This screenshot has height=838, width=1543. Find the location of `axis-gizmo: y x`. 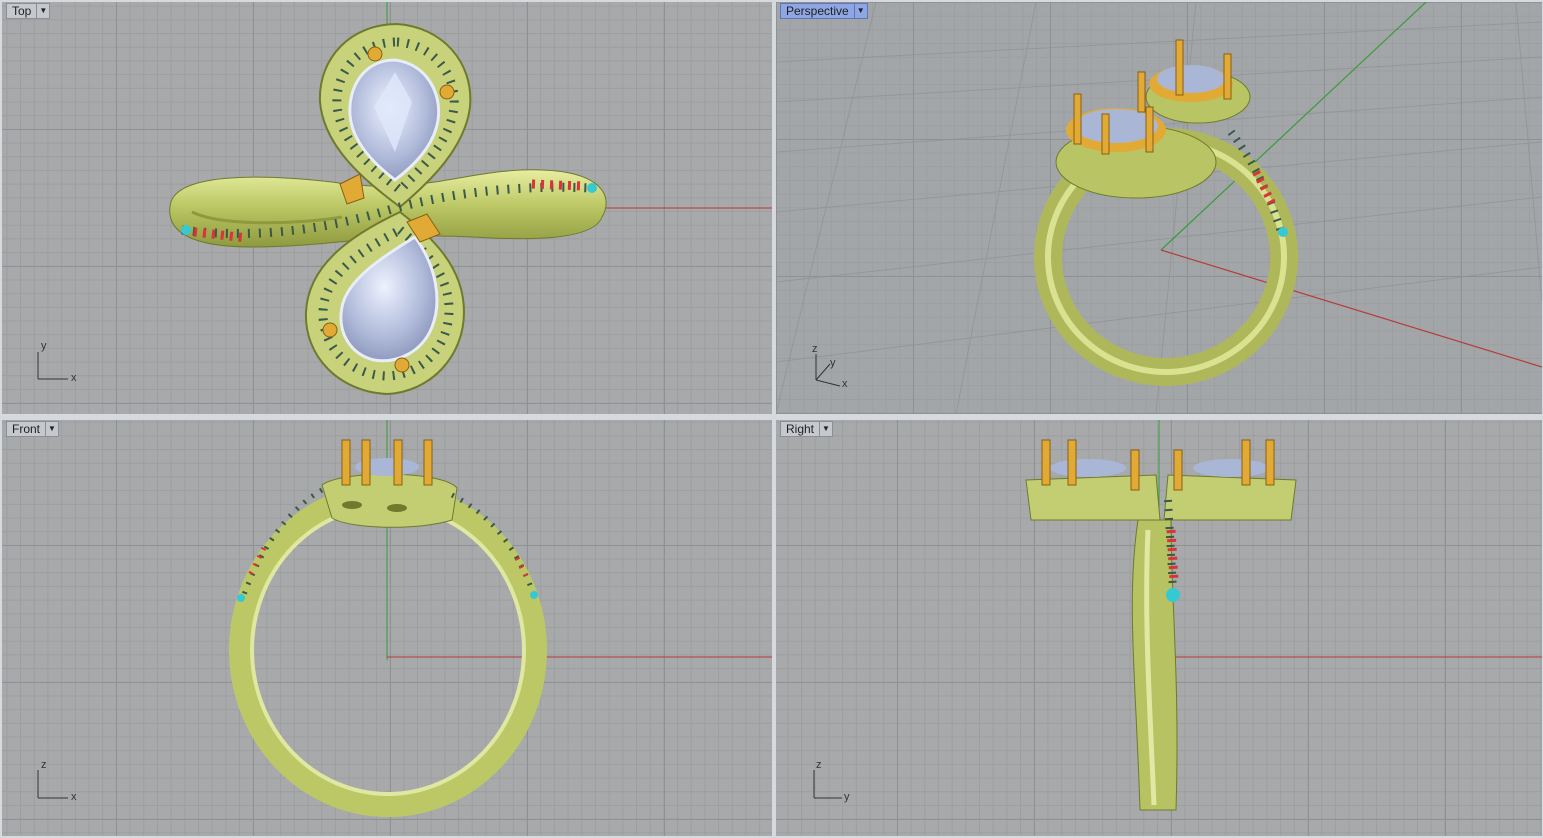

axis-gizmo: y x is located at coordinates (57, 362).